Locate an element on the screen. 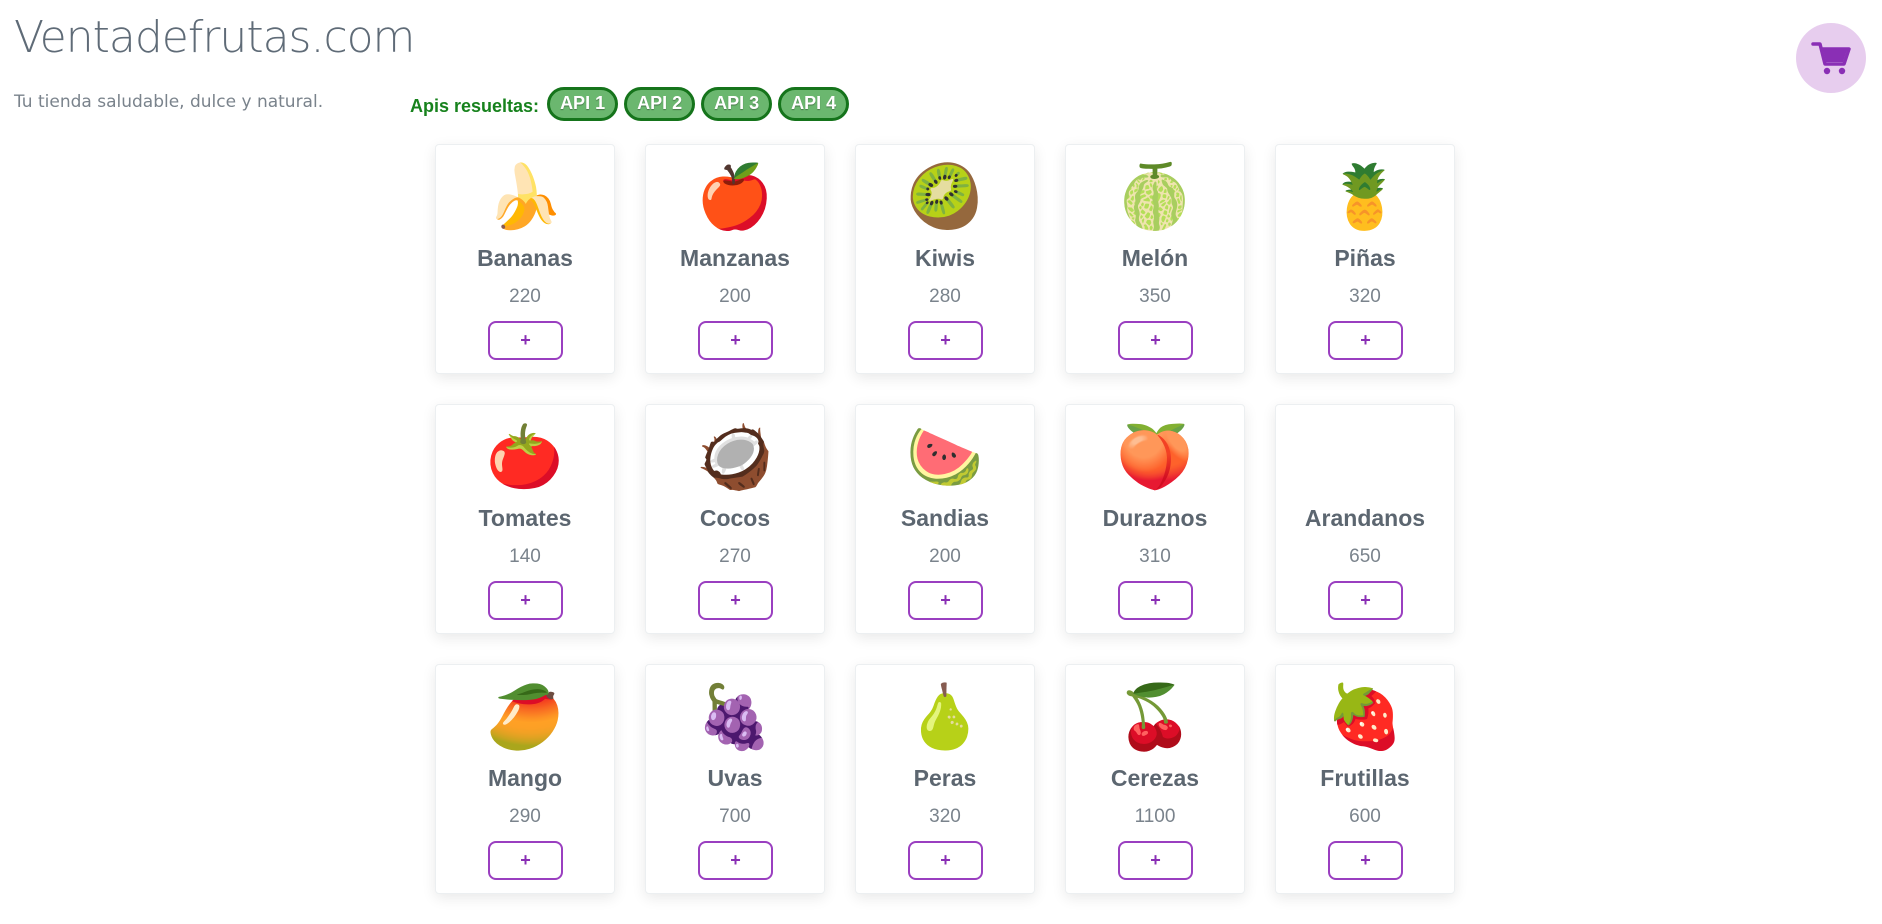  product-card: 🍒 Cerezas 1100 + is located at coordinates (1155, 779).